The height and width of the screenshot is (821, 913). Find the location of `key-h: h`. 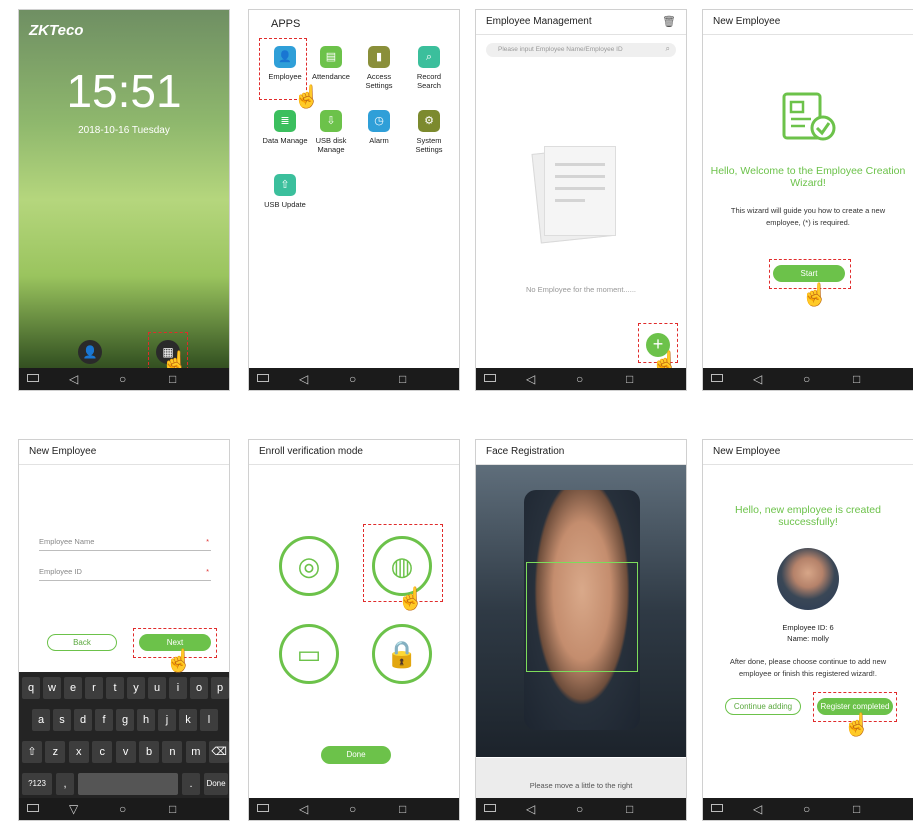

key-h: h is located at coordinates (146, 720).